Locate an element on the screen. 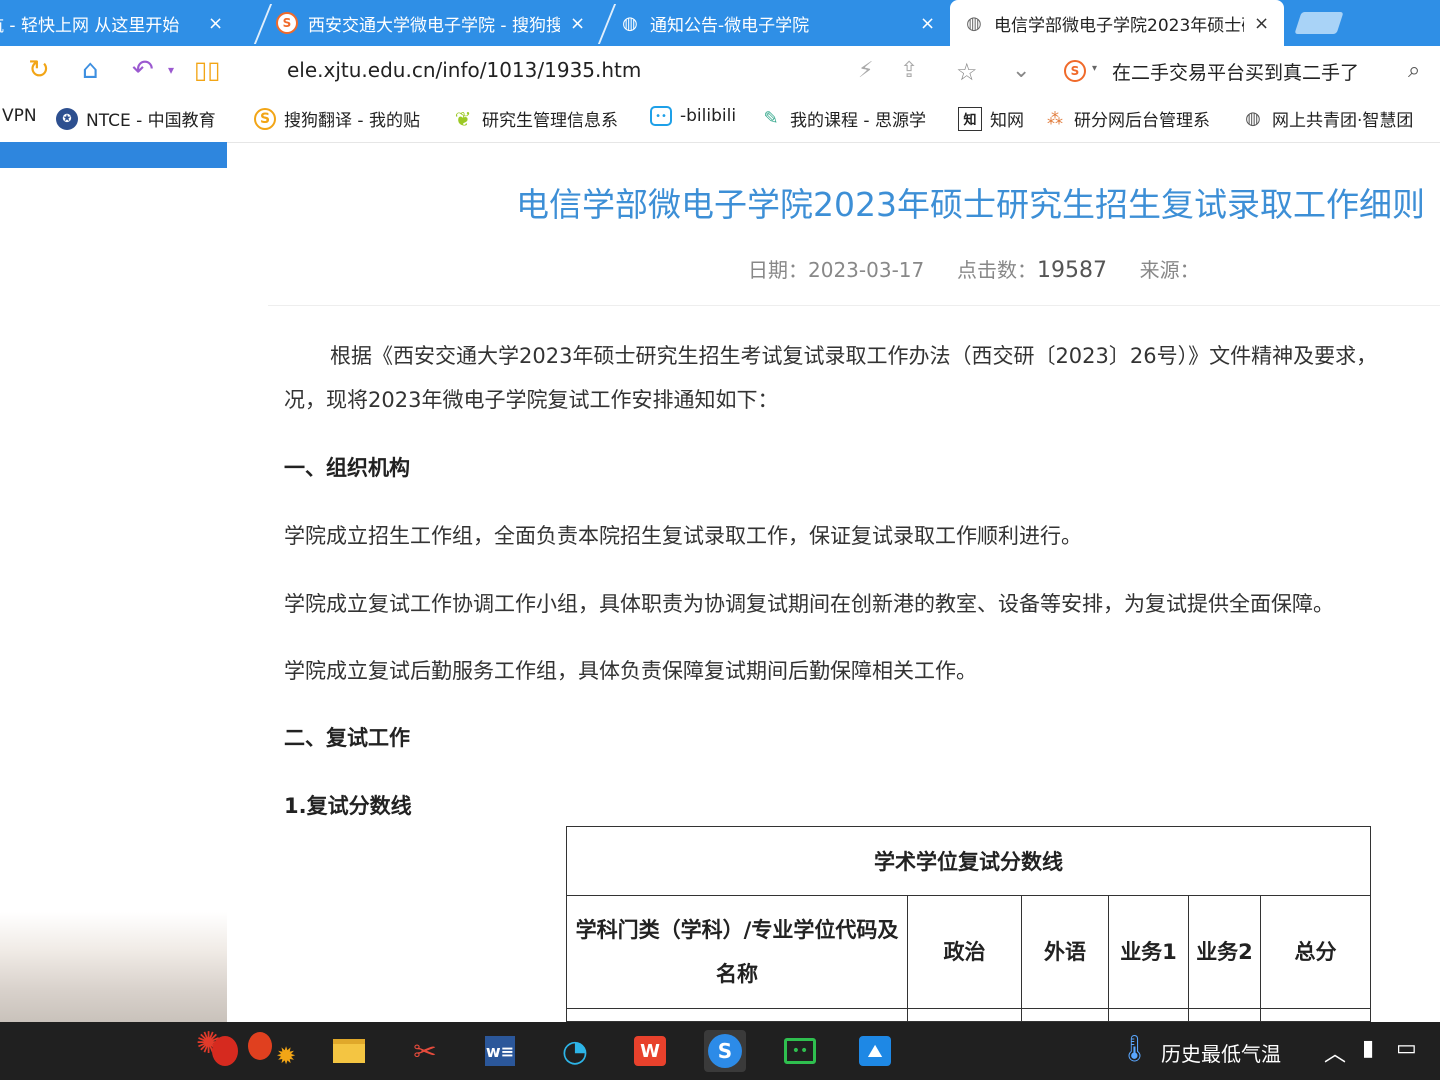  lightning-icon: ⚡ is located at coordinates (865, 70).